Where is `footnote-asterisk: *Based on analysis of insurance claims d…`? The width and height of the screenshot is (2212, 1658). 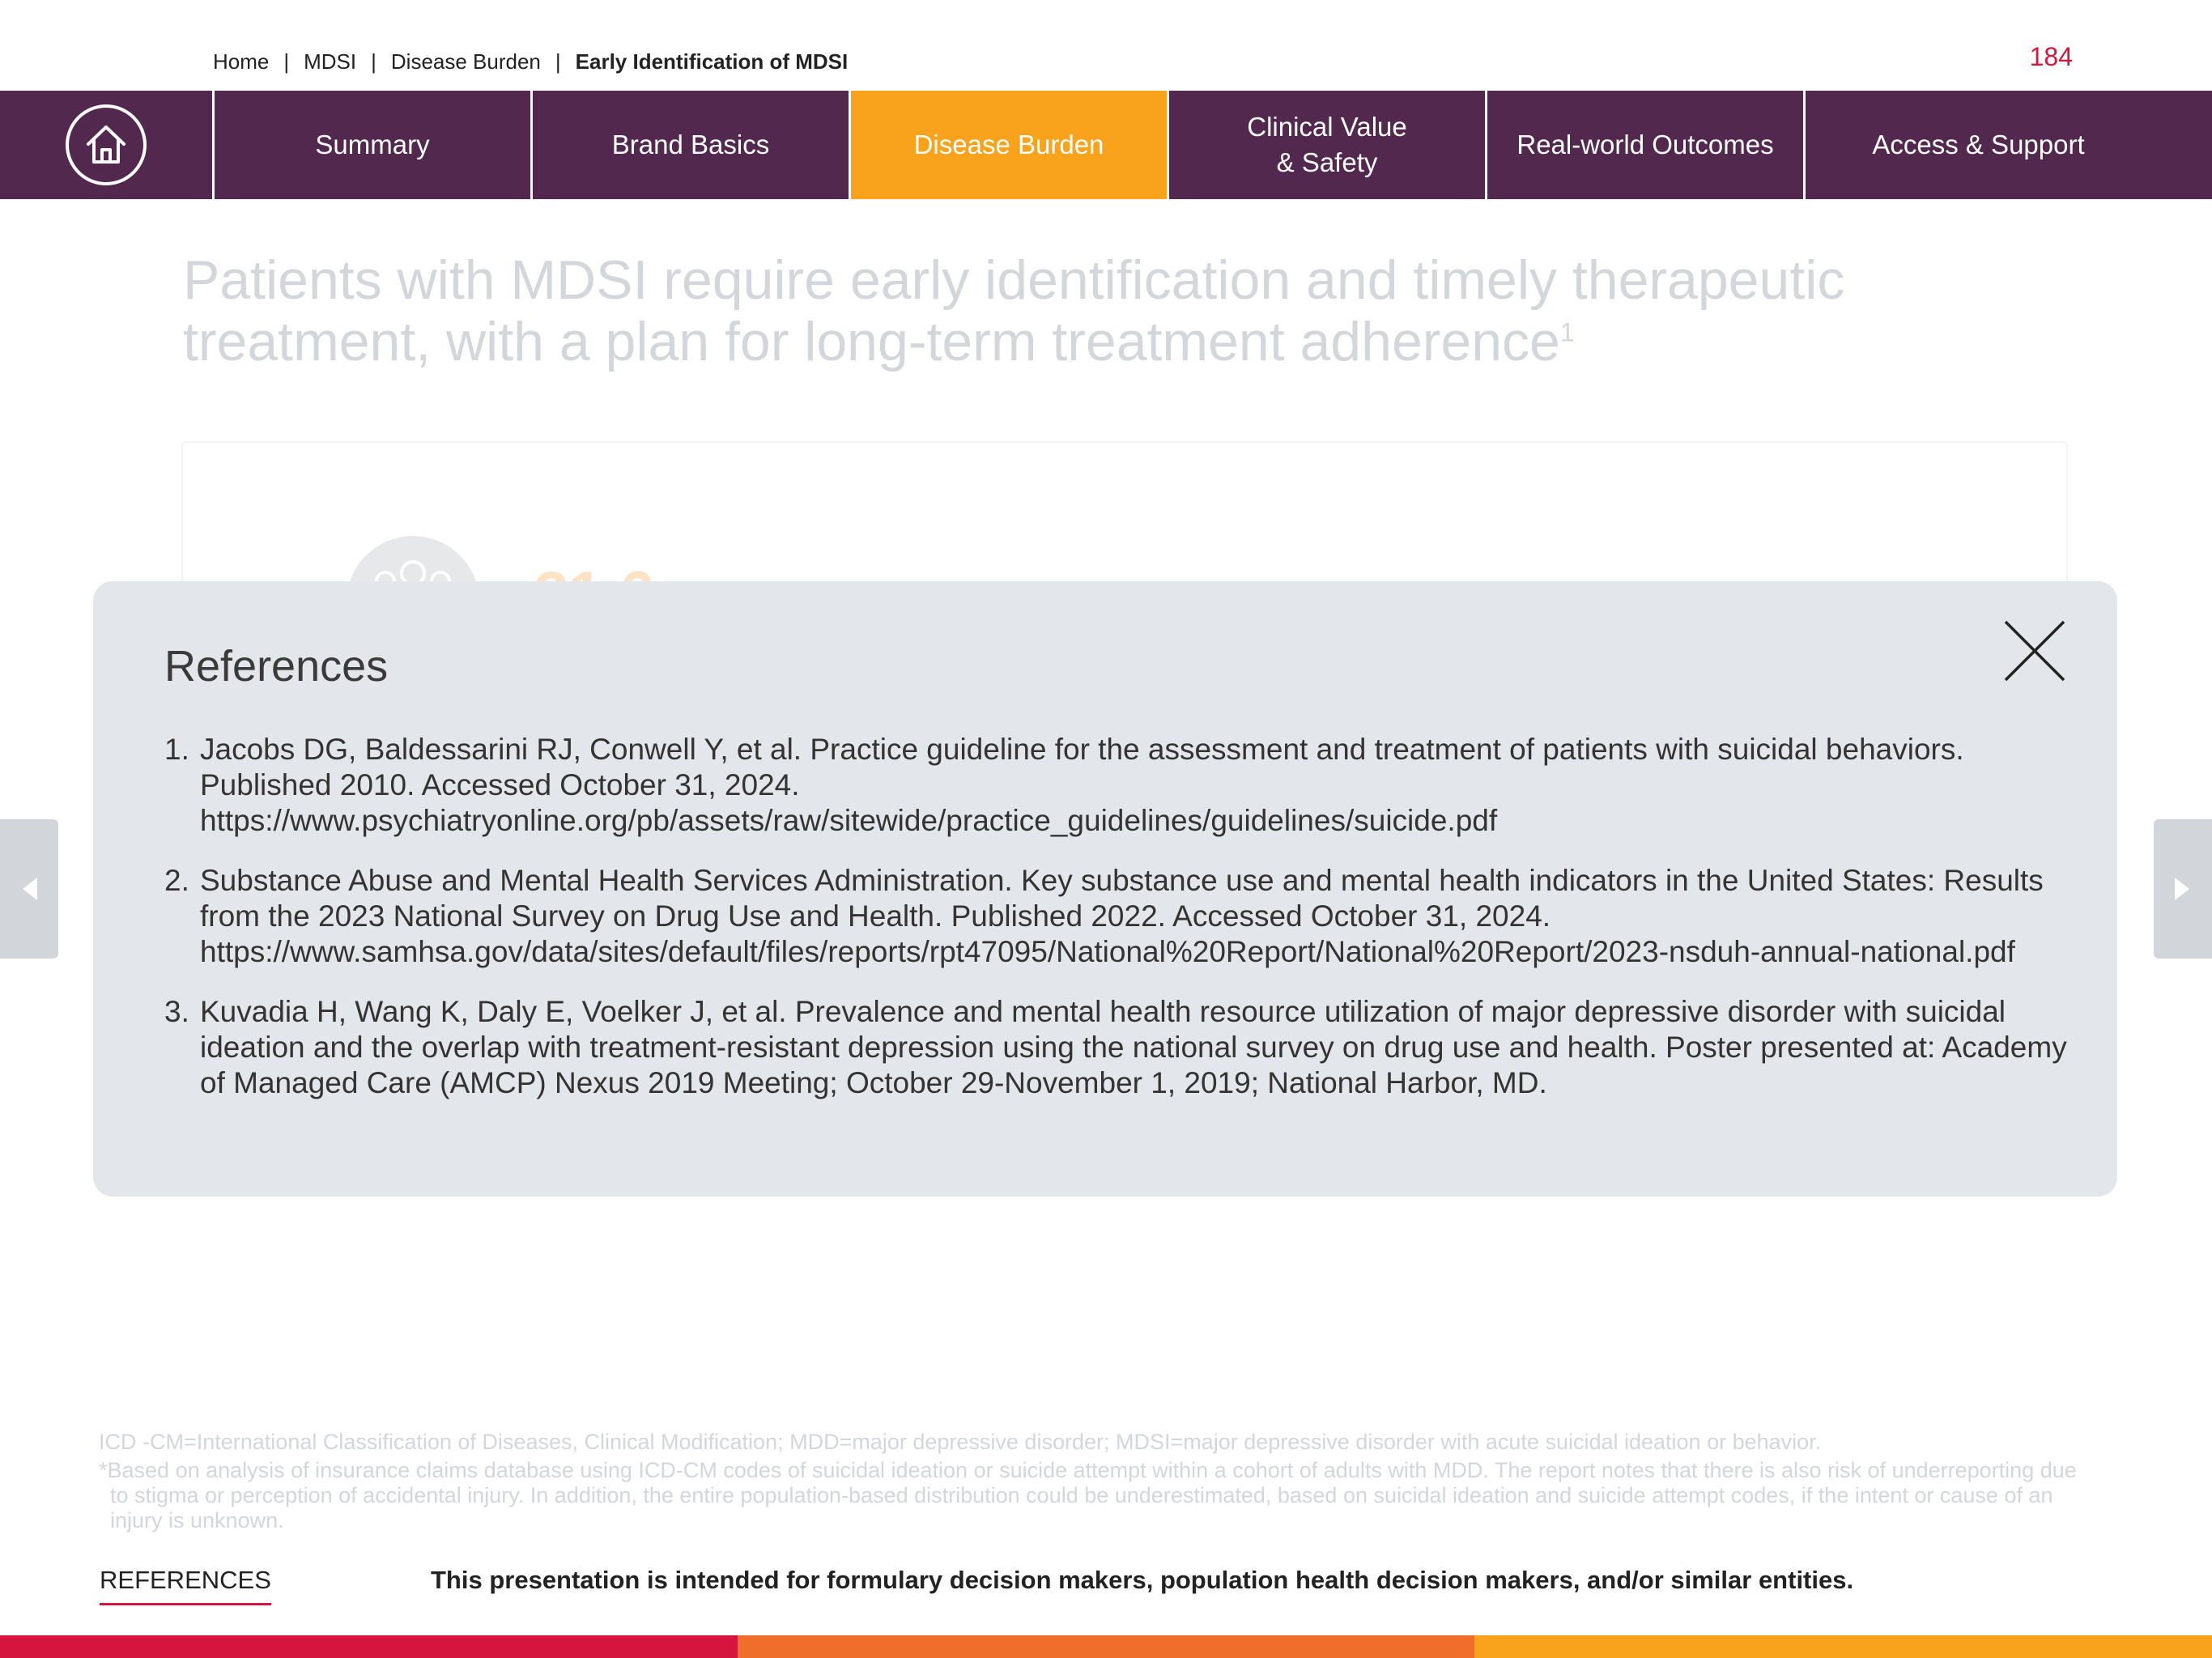 footnote-asterisk: *Based on analysis of insurance claims d… is located at coordinates (1088, 1495).